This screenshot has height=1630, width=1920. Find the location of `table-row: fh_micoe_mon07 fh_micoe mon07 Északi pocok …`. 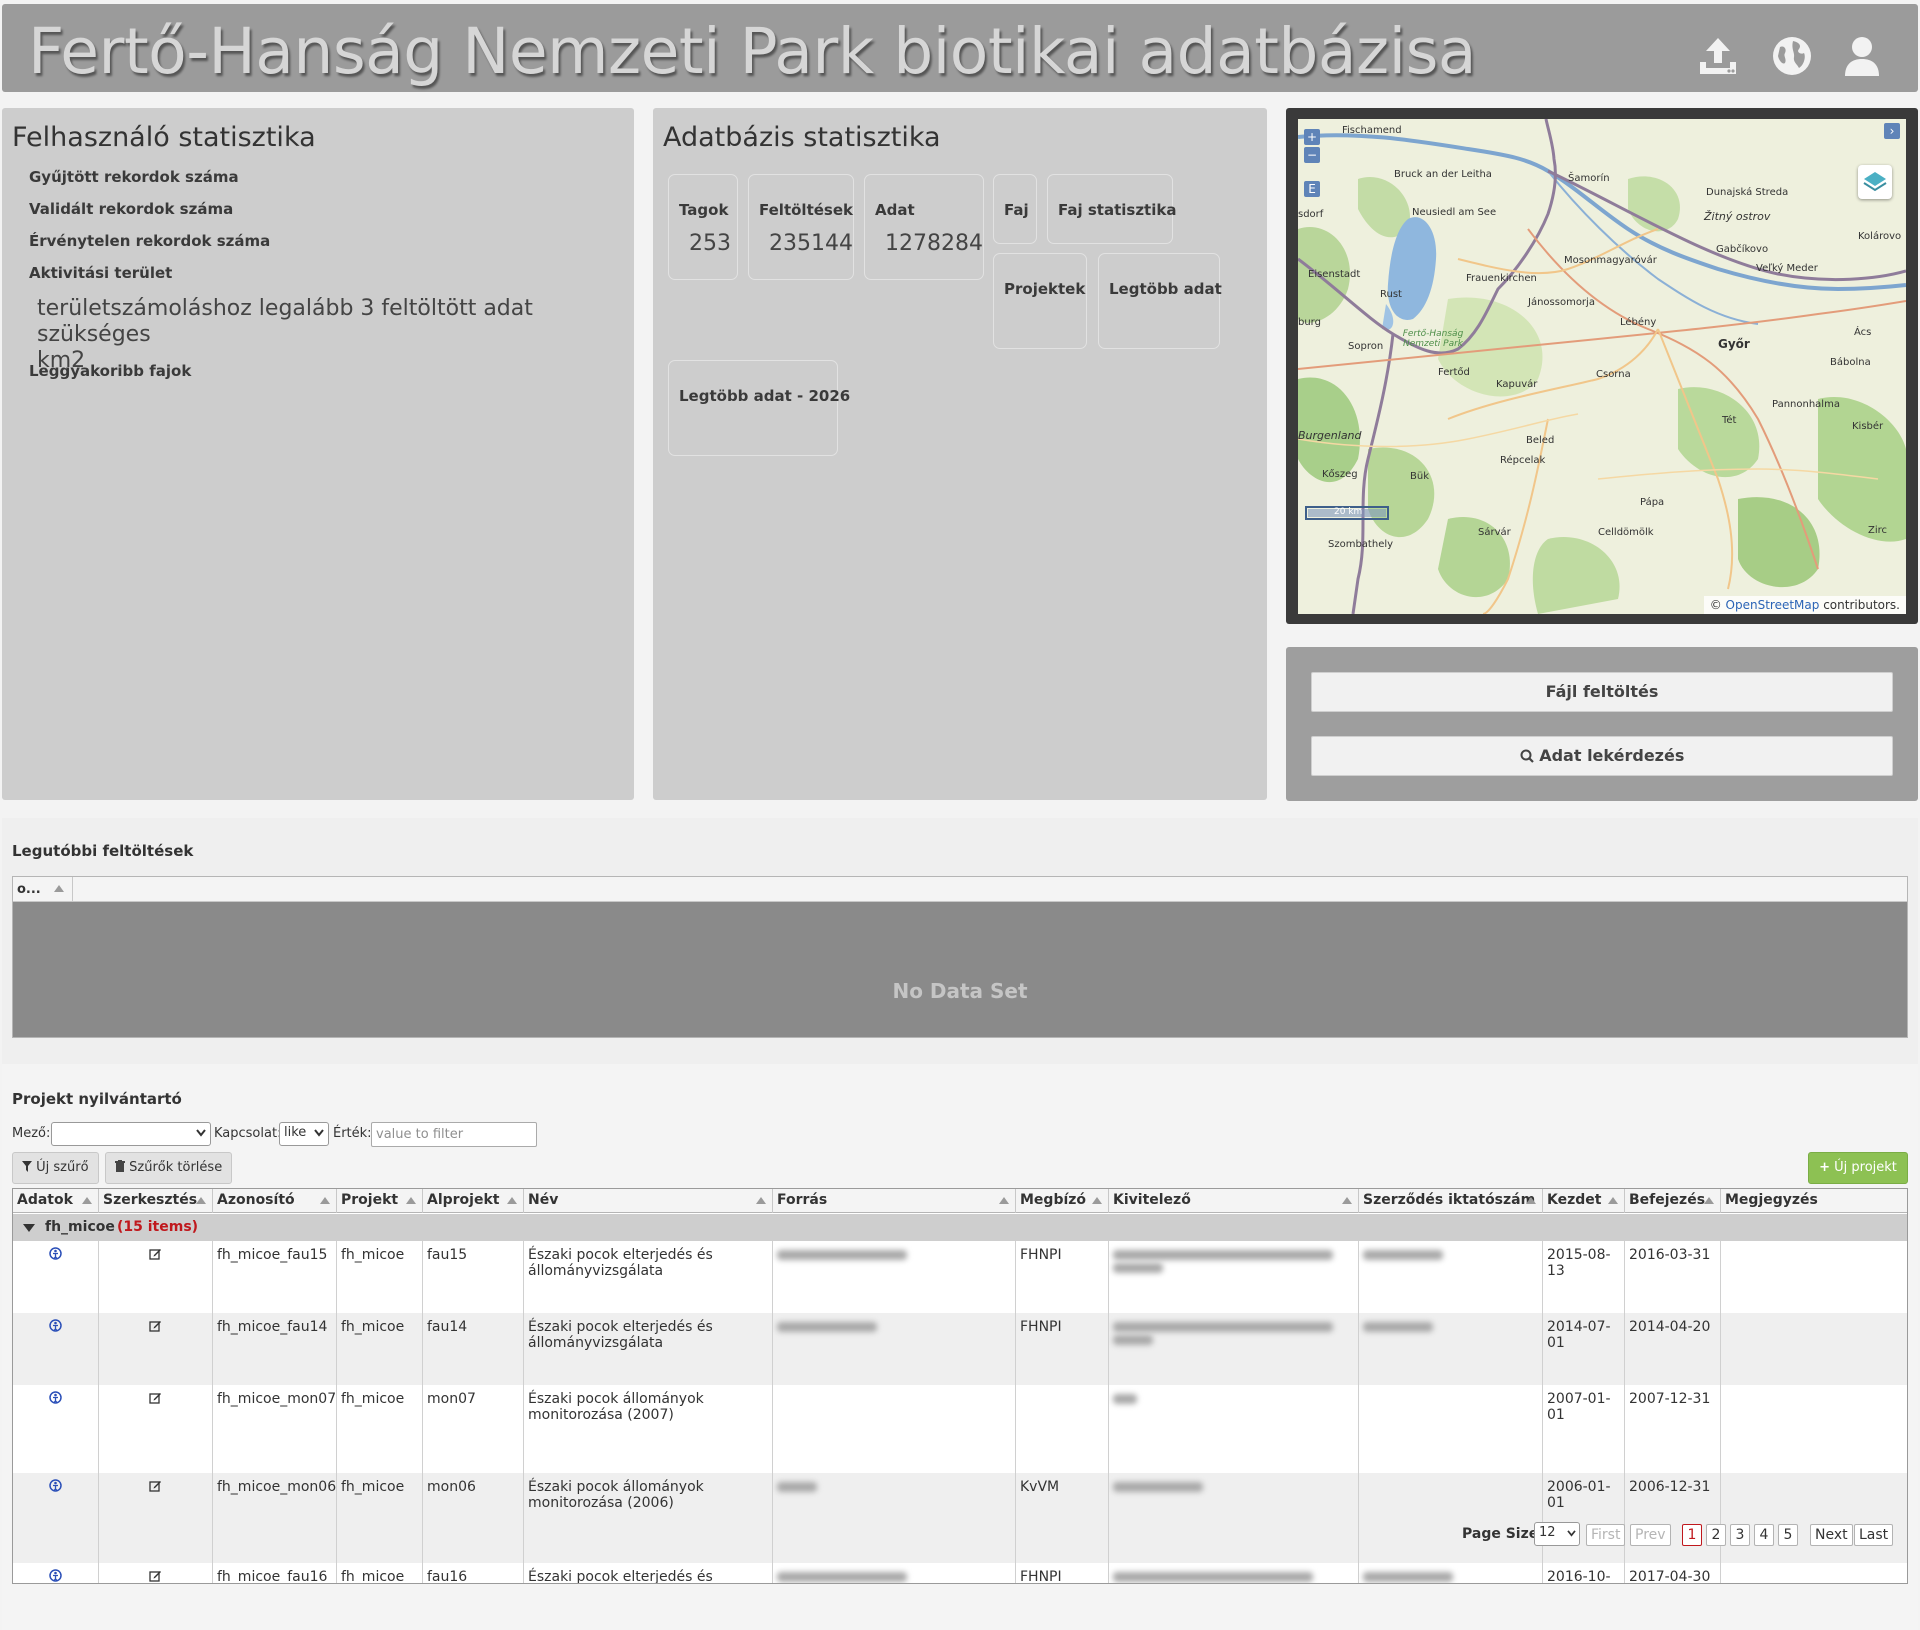

table-row: fh_micoe_mon07 fh_micoe mon07 Északi pocok … is located at coordinates (960, 1429).